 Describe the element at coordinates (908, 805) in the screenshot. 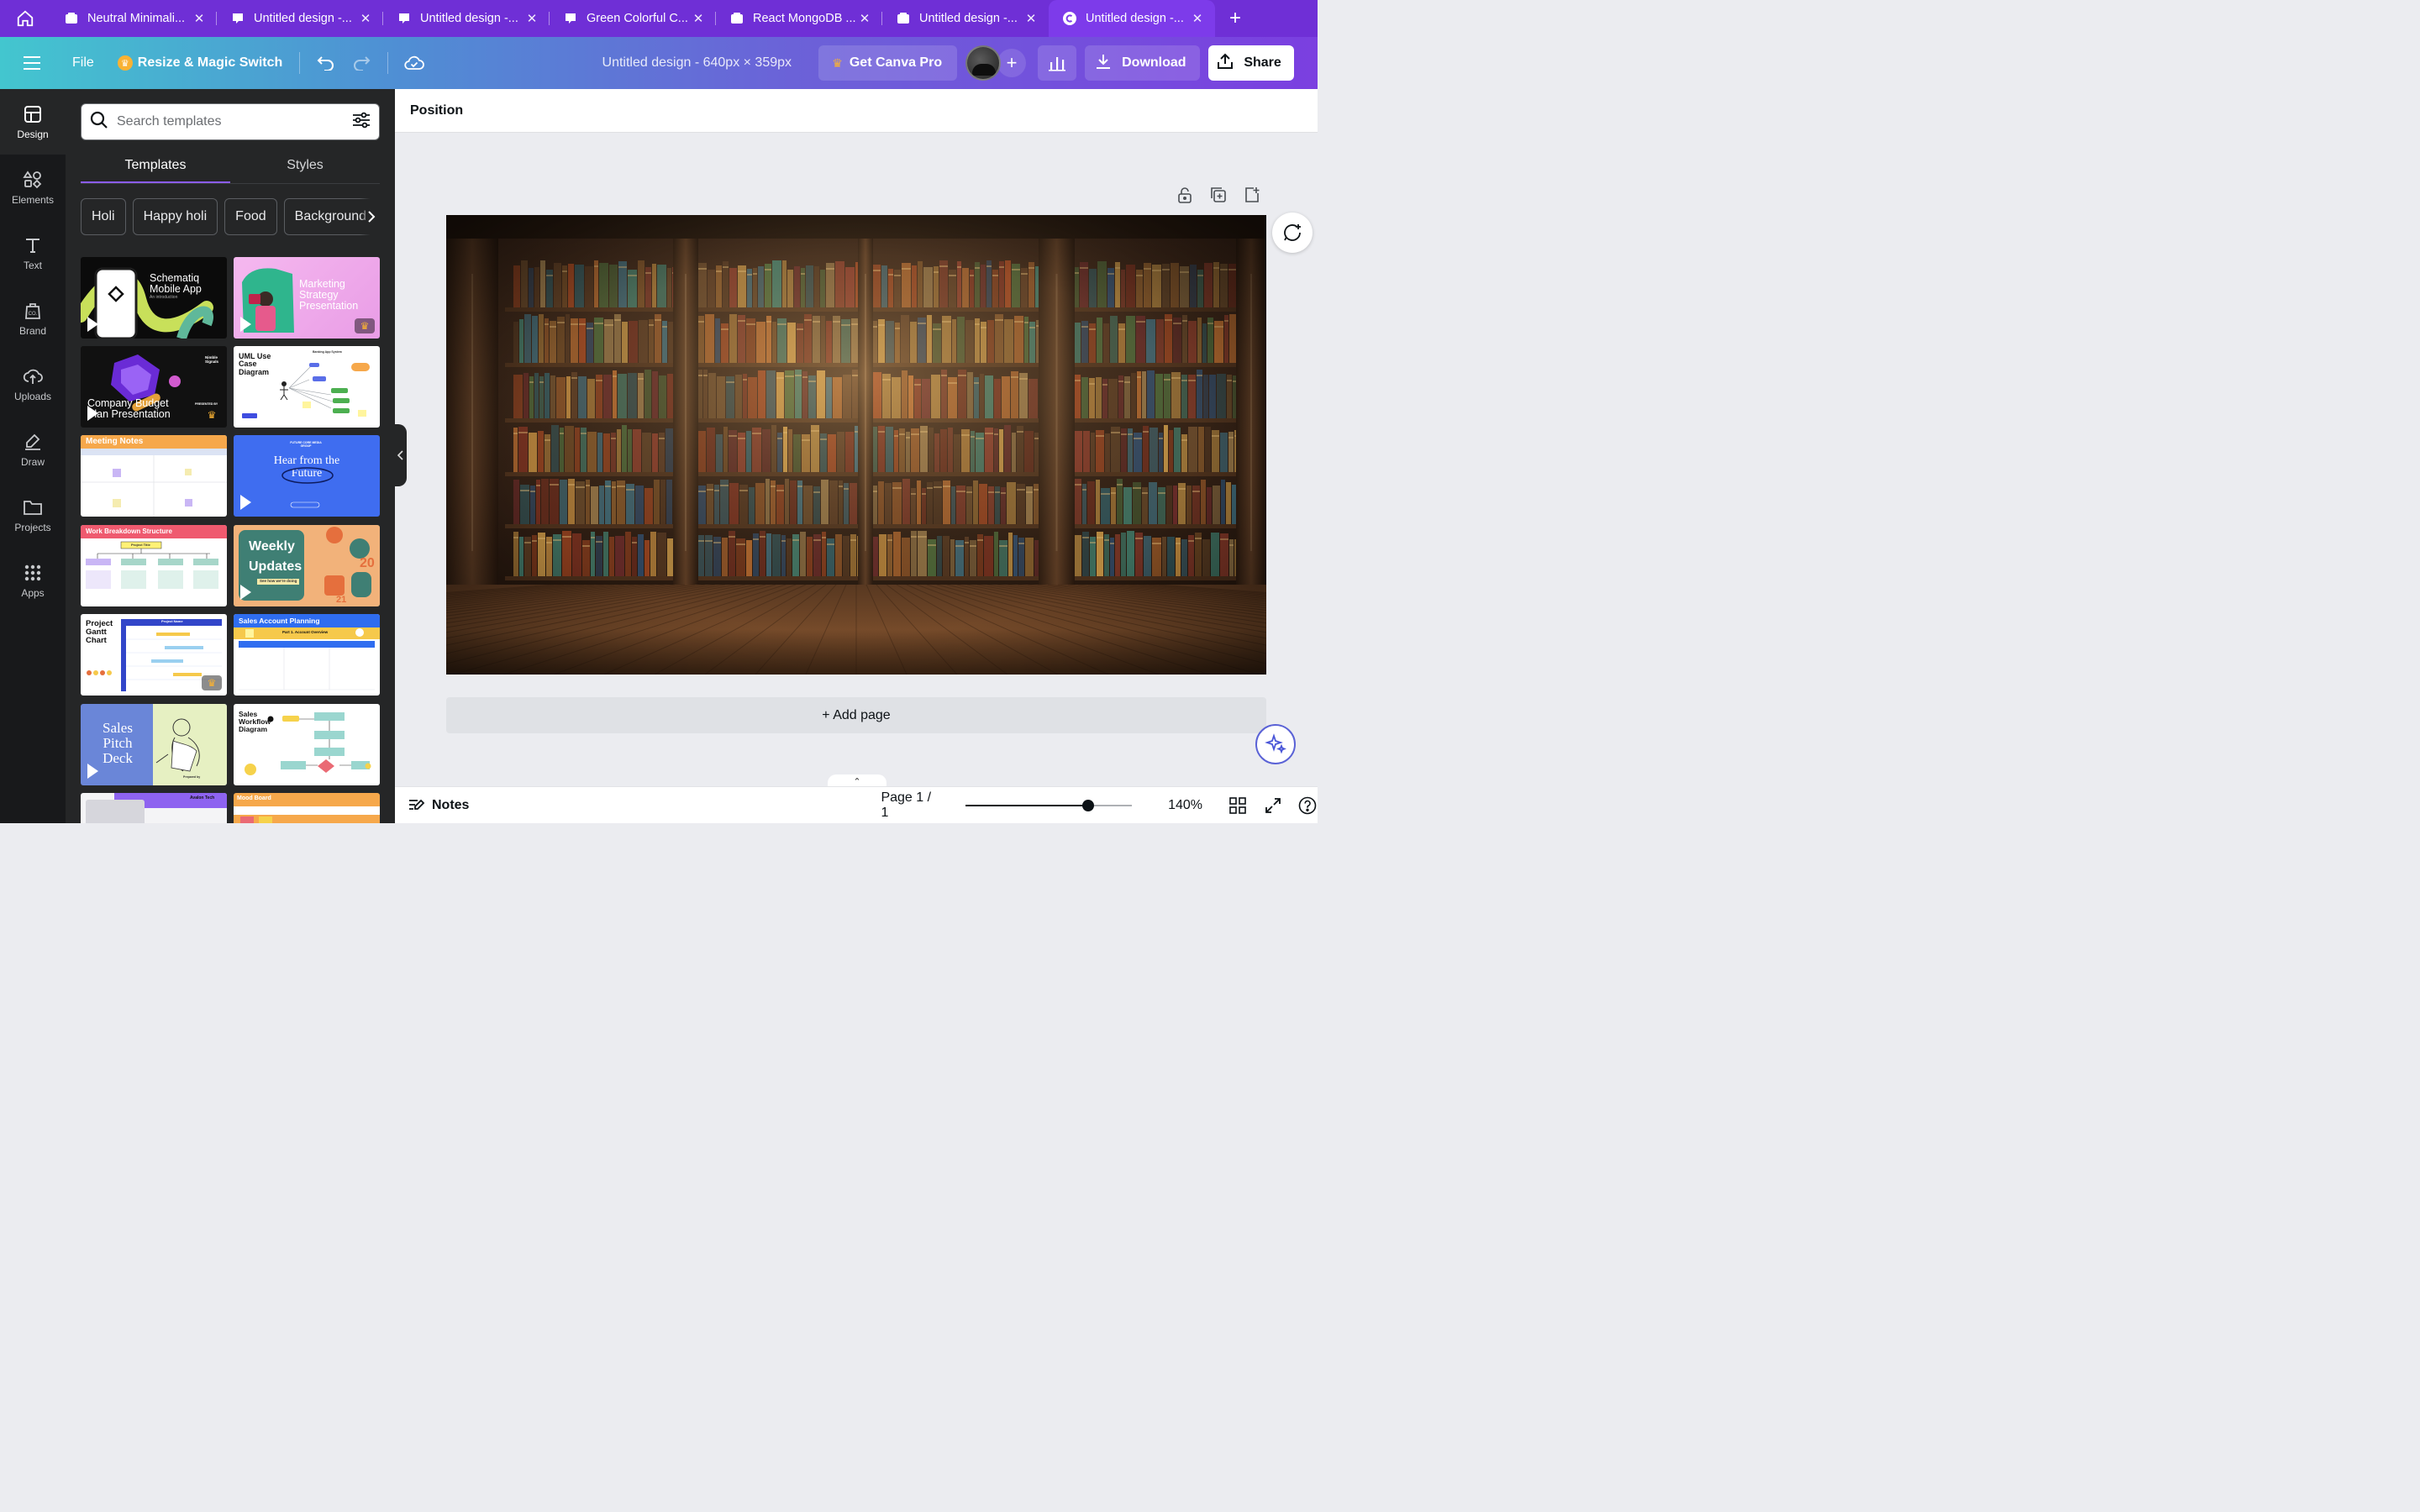

I see `page-count: Page 1 / 1` at that location.